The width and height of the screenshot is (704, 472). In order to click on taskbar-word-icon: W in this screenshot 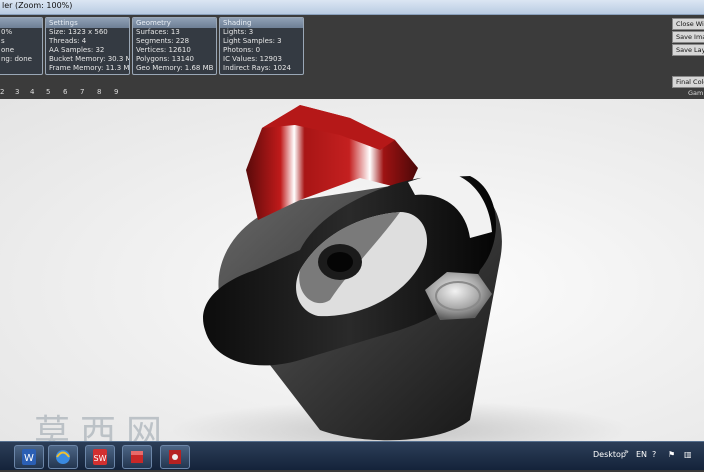, I will do `click(29, 457)`.